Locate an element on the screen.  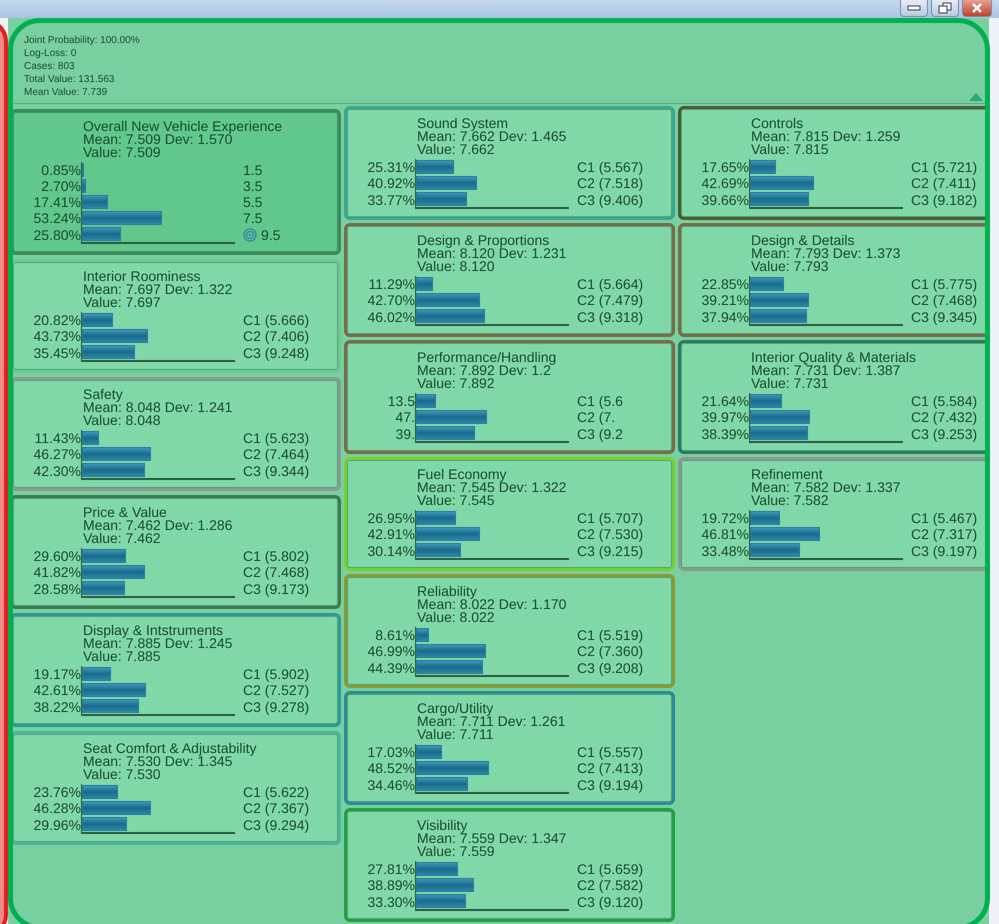
state-percent: 2.70% is located at coordinates (60, 186).